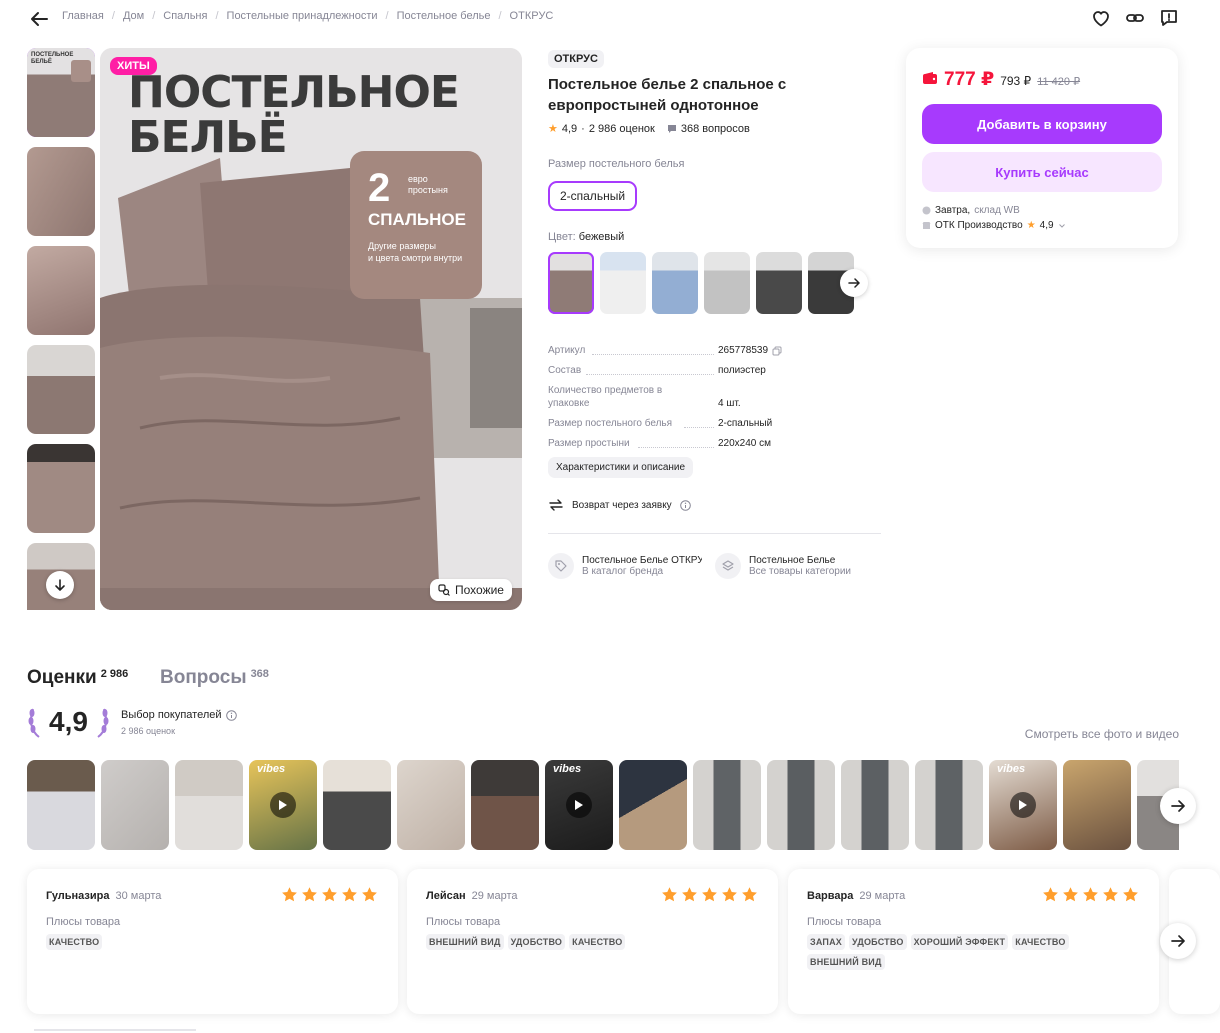 Image resolution: width=1220 pixels, height=1033 pixels. Describe the element at coordinates (83, 16) in the screenshot. I see `breadcrumb-home: Главная` at that location.